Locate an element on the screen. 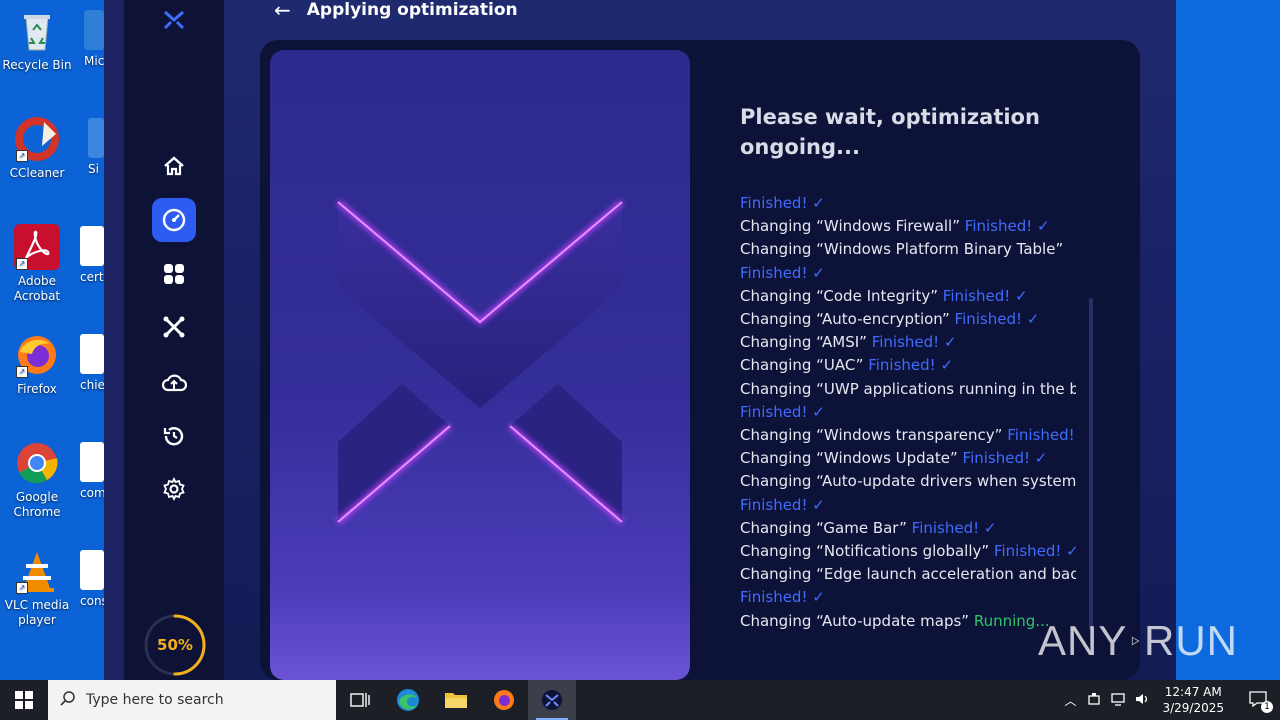 This screenshot has width=1280, height=720. anyrun-watermark: ANY RUN is located at coordinates (1138, 641).